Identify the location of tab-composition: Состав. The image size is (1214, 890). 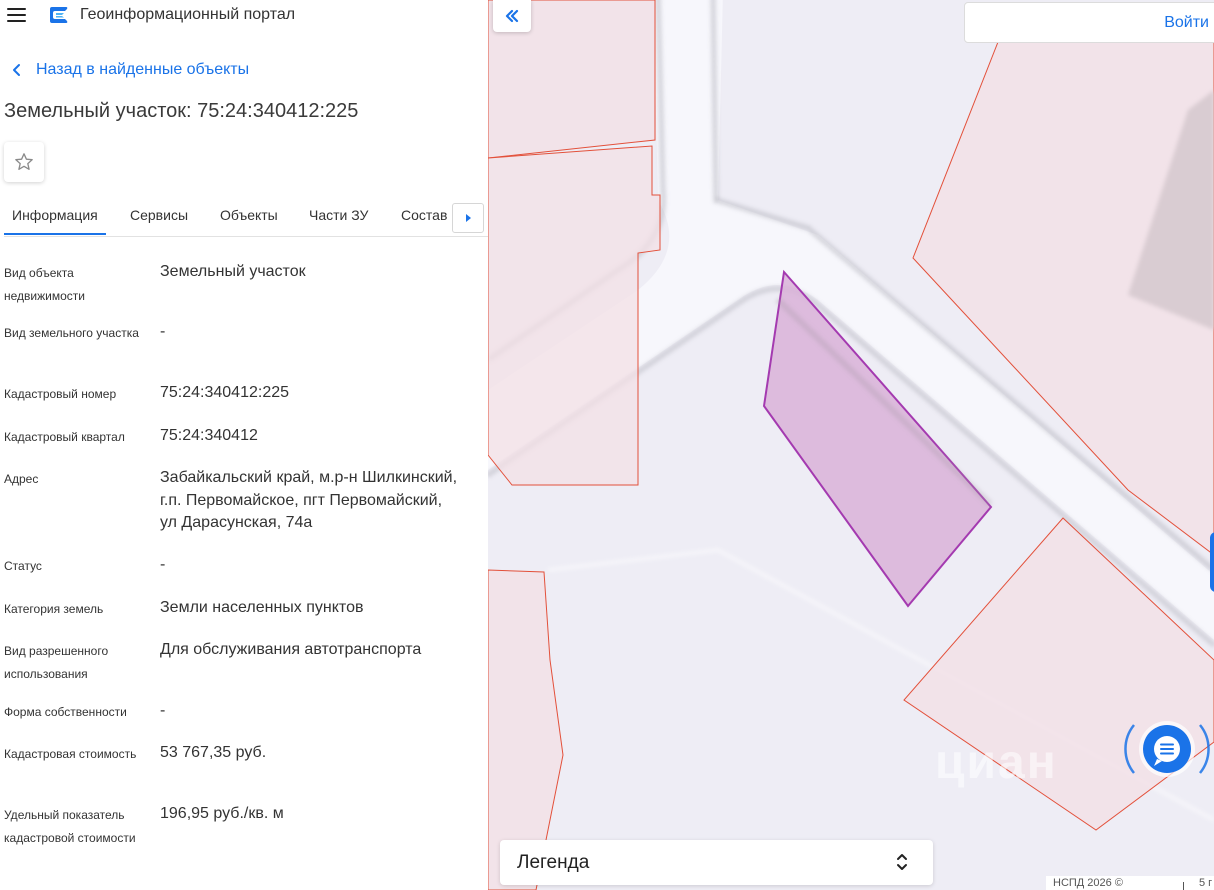
(424, 215).